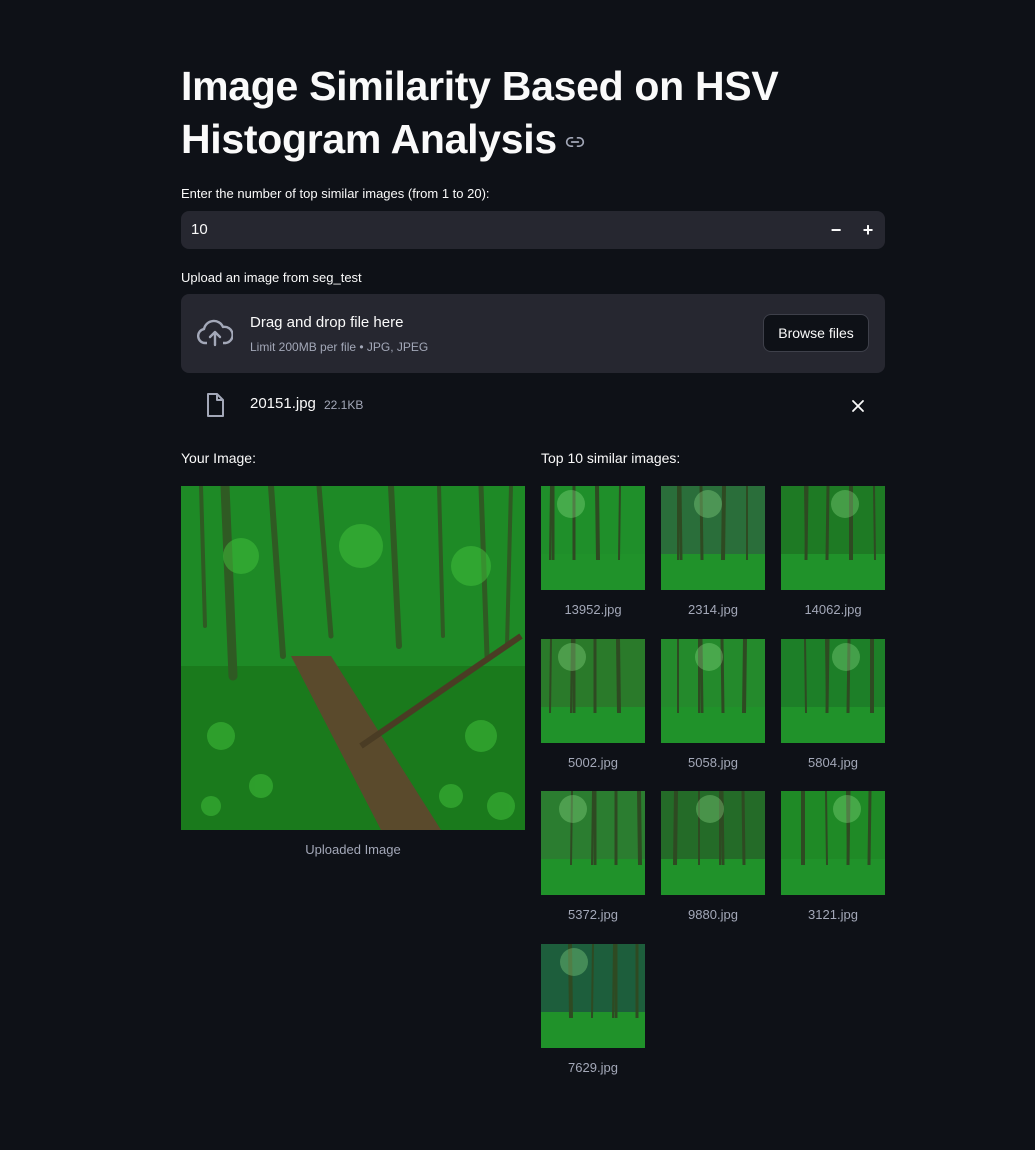 This screenshot has width=1035, height=1150. What do you see at coordinates (833, 609) in the screenshot?
I see `similar-image-caption: 14062.jpg` at bounding box center [833, 609].